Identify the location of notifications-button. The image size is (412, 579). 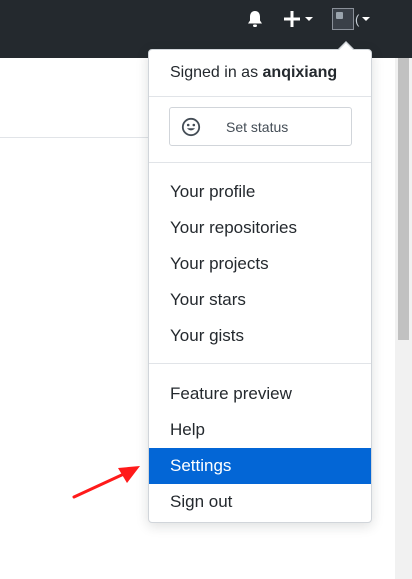
(255, 19).